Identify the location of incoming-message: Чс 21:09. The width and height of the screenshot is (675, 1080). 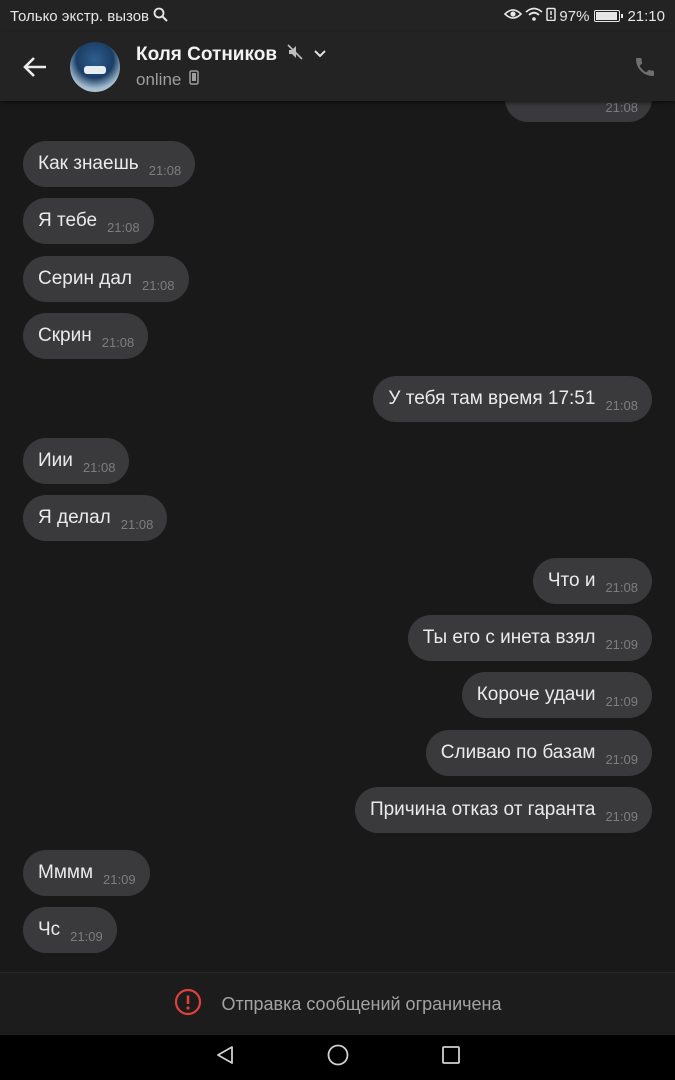
(70, 930).